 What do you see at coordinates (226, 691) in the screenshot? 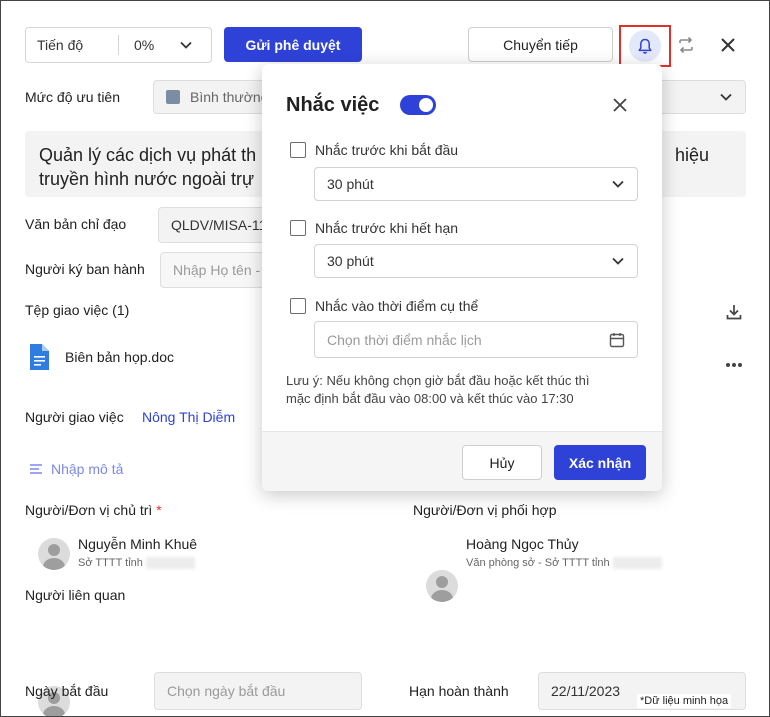
I see `start-date-placeholder: Chọn ngày bắt đầu` at bounding box center [226, 691].